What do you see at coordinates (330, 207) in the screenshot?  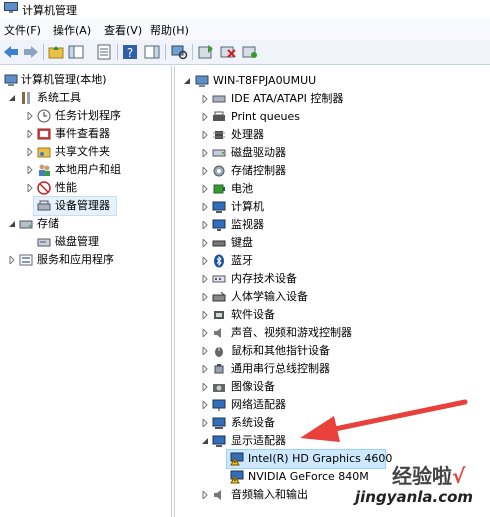 I see `device-category-computer: 计算机` at bounding box center [330, 207].